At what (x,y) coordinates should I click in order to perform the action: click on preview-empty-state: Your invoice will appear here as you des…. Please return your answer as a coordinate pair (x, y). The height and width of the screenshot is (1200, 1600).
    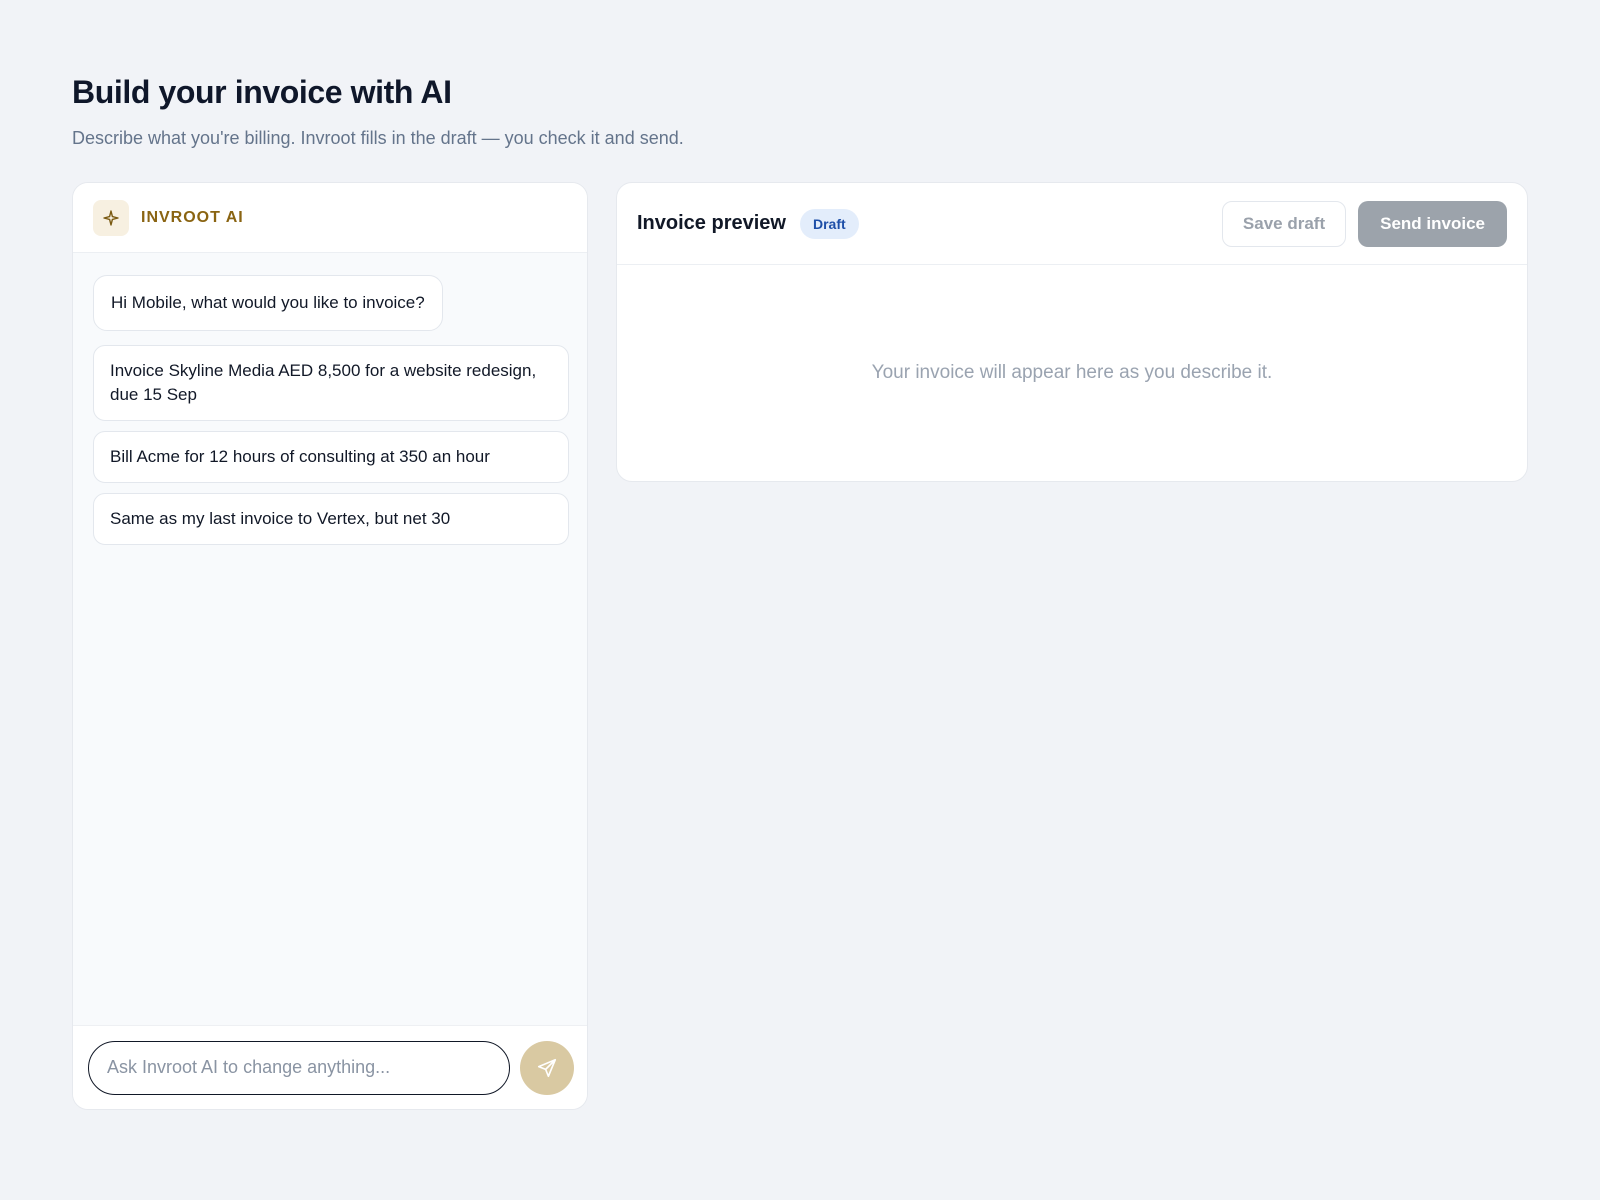
    Looking at the image, I should click on (1072, 373).